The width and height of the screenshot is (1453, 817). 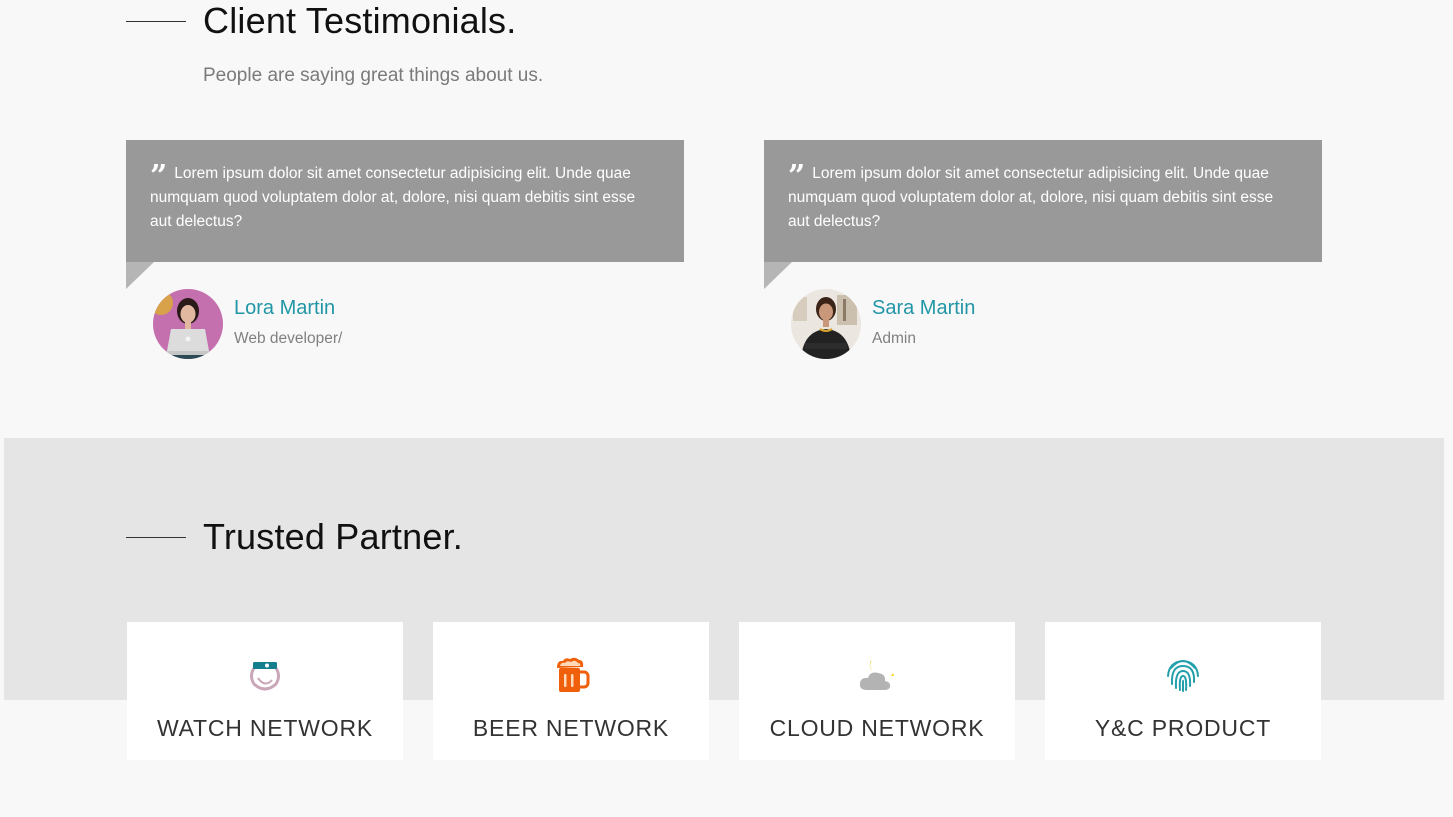 I want to click on testimonials-subtitle: People are saying great things about us., so click(x=373, y=75).